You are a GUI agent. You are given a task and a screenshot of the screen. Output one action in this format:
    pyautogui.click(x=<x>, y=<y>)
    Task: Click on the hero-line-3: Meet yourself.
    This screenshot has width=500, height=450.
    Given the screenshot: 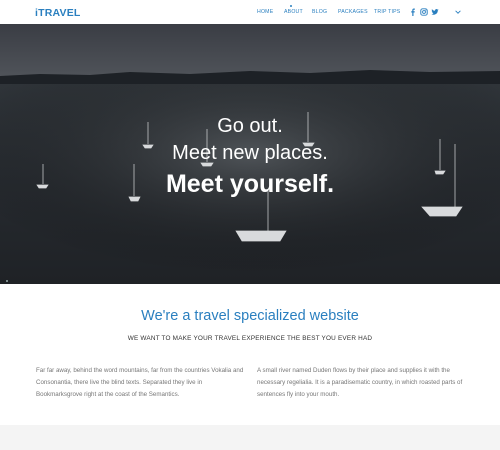 What is the action you would take?
    pyautogui.click(x=250, y=184)
    